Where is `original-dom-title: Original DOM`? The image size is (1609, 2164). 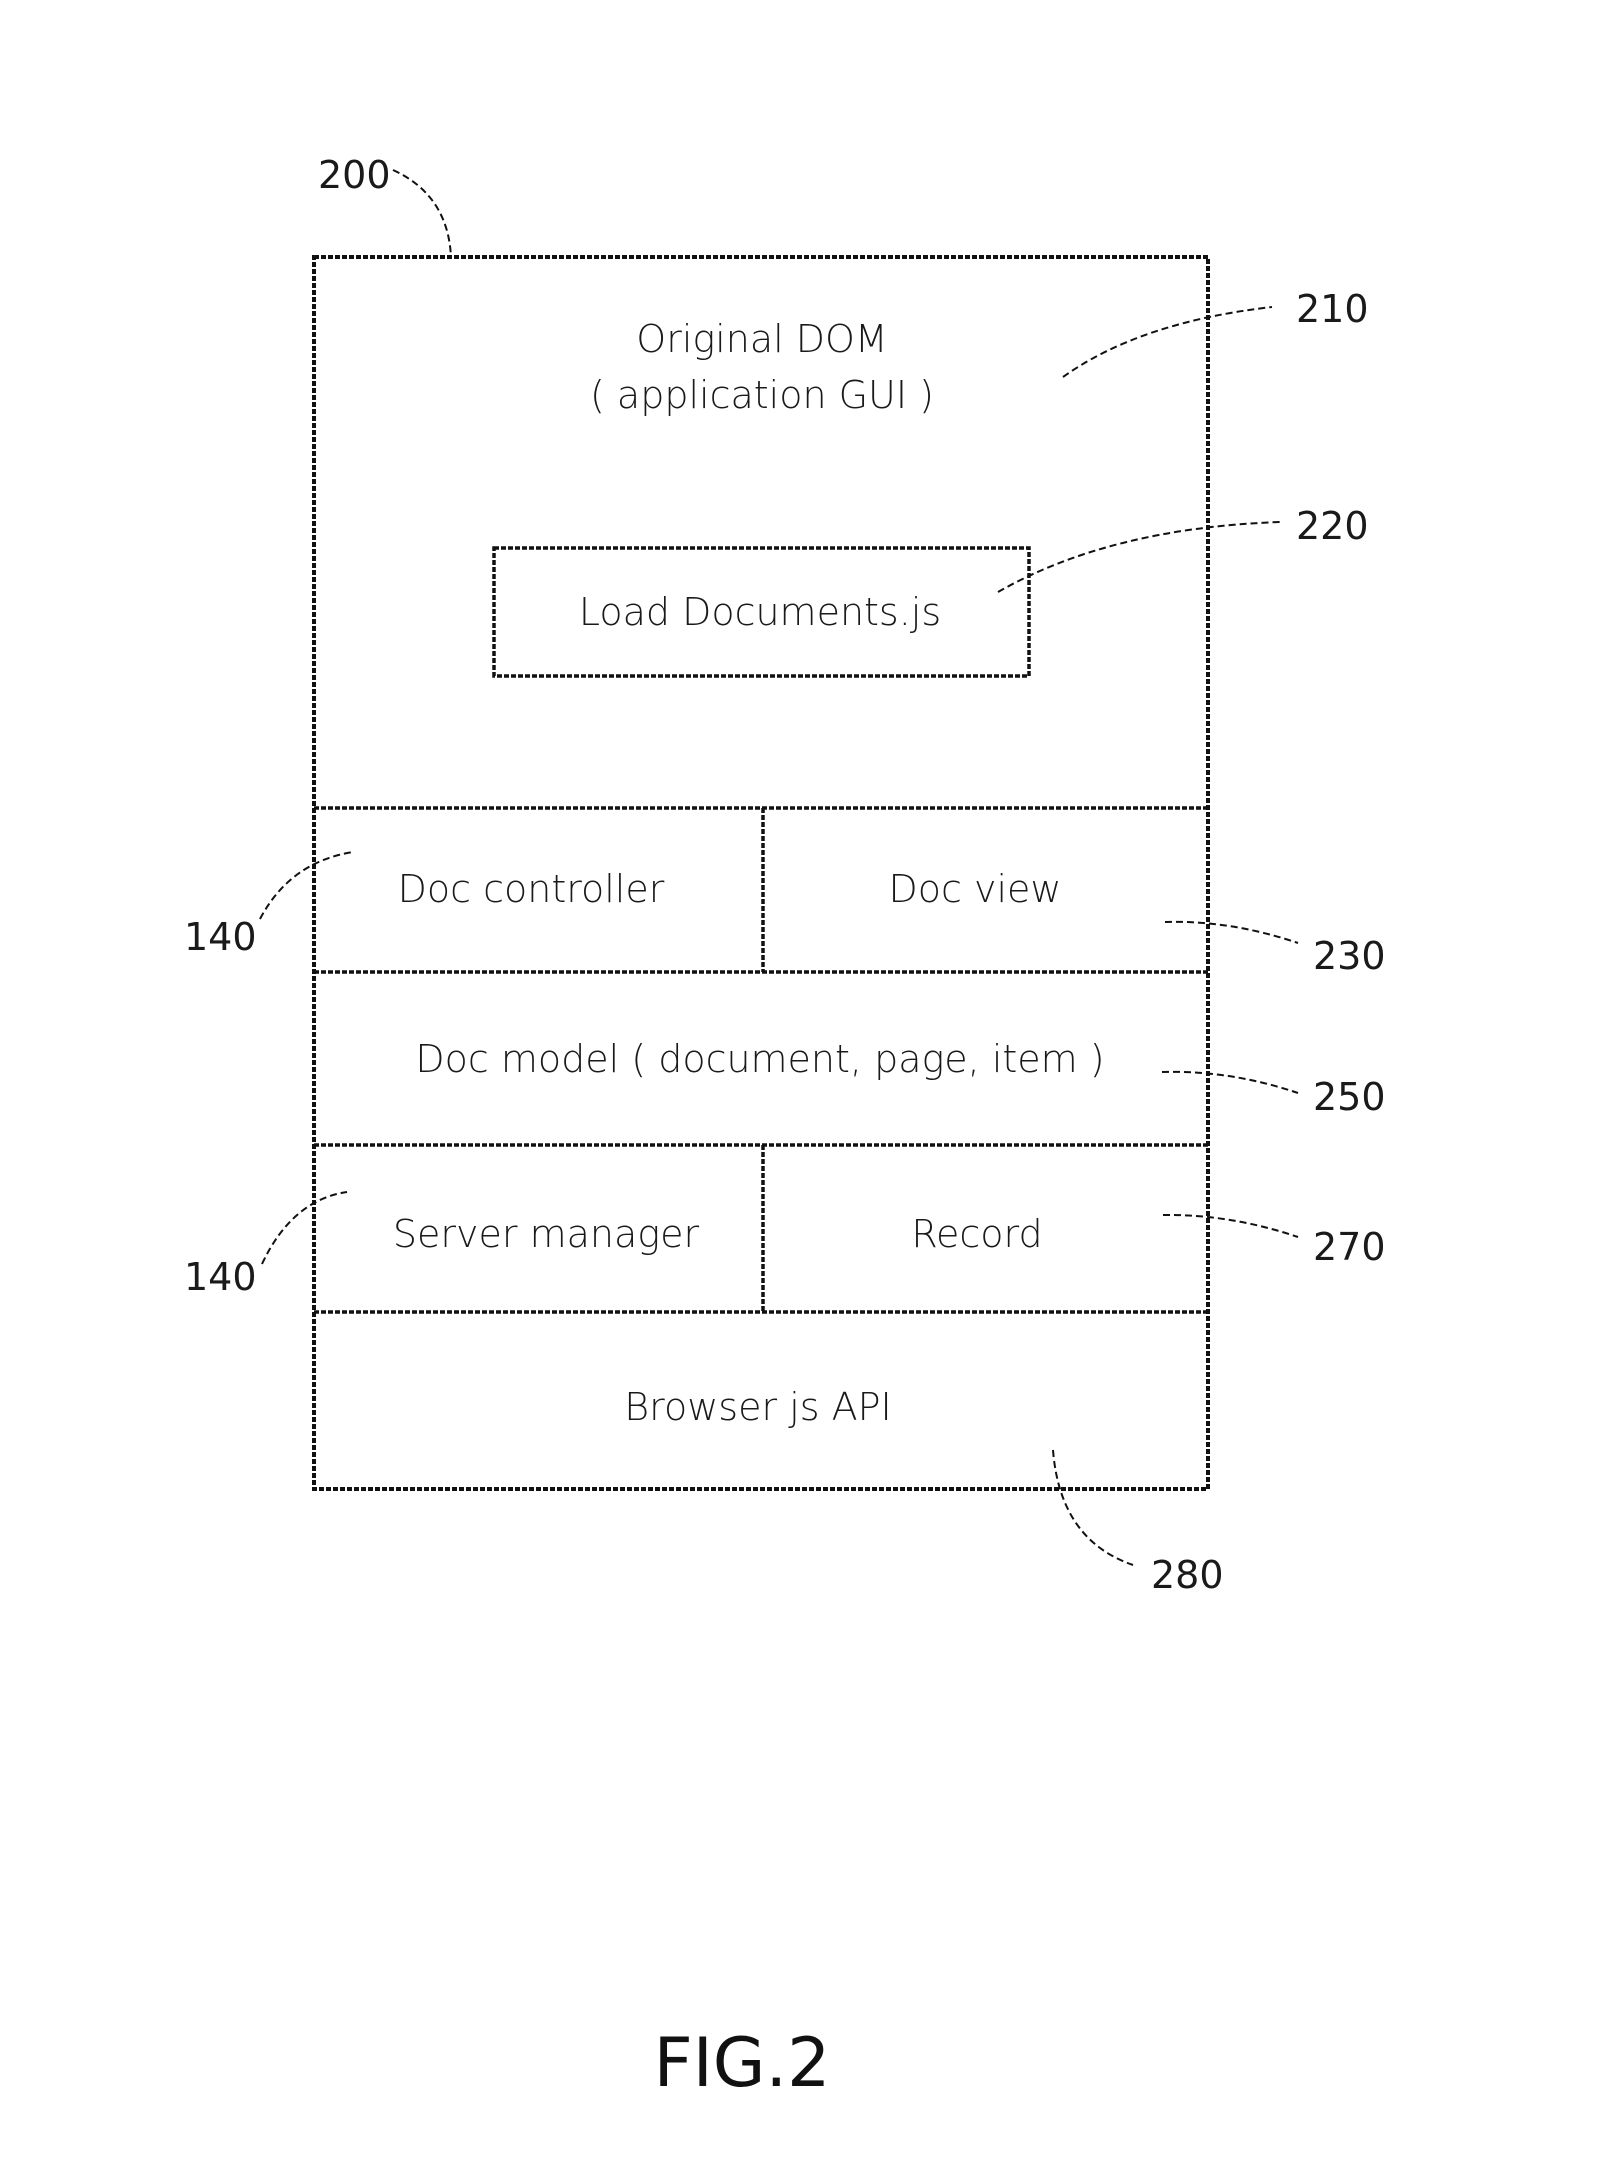
original-dom-title: Original DOM is located at coordinates (761, 339).